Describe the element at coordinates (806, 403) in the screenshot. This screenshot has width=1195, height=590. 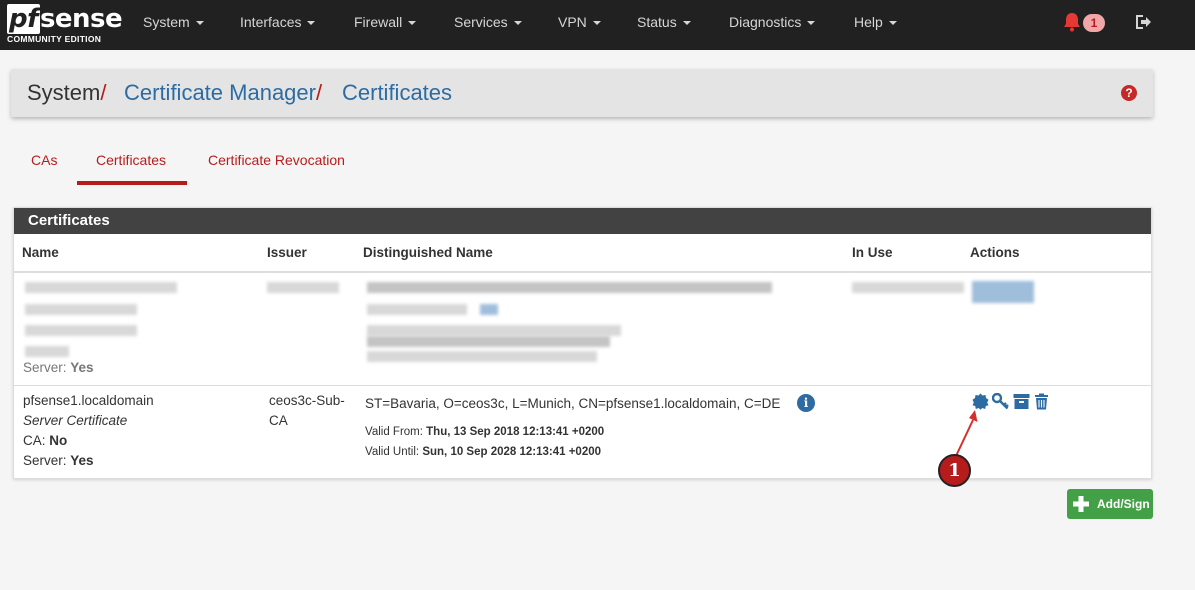
I see `info-icon: i` at that location.